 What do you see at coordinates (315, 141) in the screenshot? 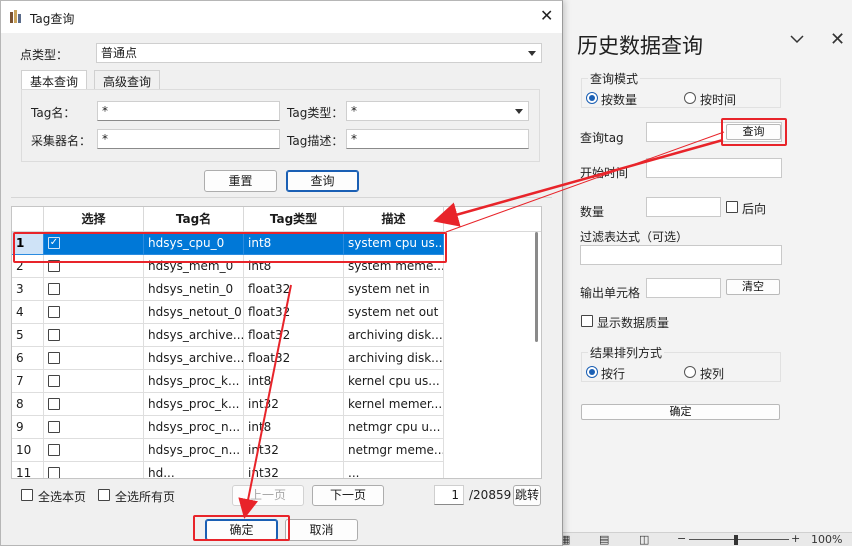
I see `tag-desc-label: Tag描述：` at bounding box center [315, 141].